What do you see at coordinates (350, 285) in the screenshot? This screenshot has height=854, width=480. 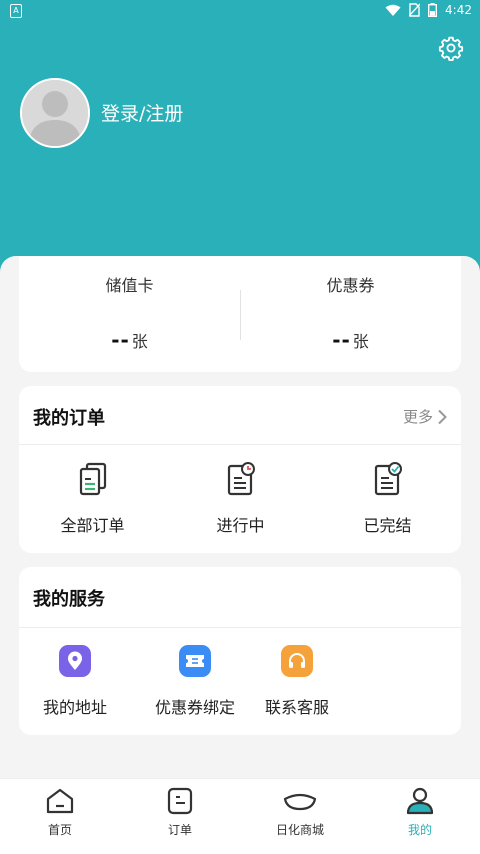 I see `coupon-label: 优惠券` at bounding box center [350, 285].